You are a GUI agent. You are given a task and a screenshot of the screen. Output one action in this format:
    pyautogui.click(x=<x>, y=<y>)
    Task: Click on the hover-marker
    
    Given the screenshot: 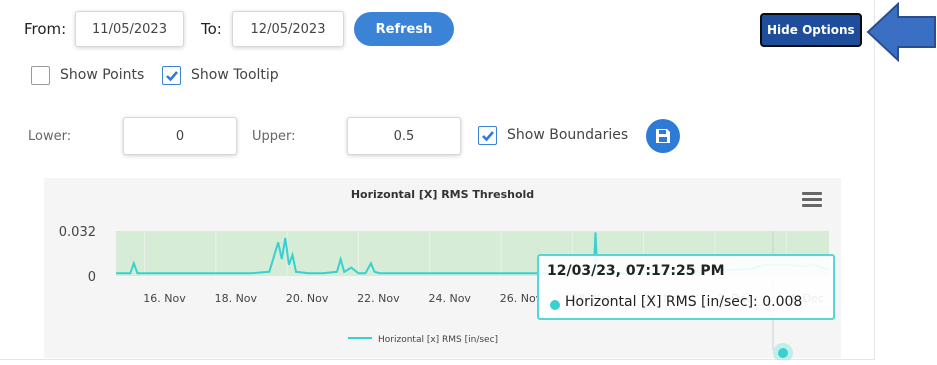 What is the action you would take?
    pyautogui.click(x=783, y=353)
    